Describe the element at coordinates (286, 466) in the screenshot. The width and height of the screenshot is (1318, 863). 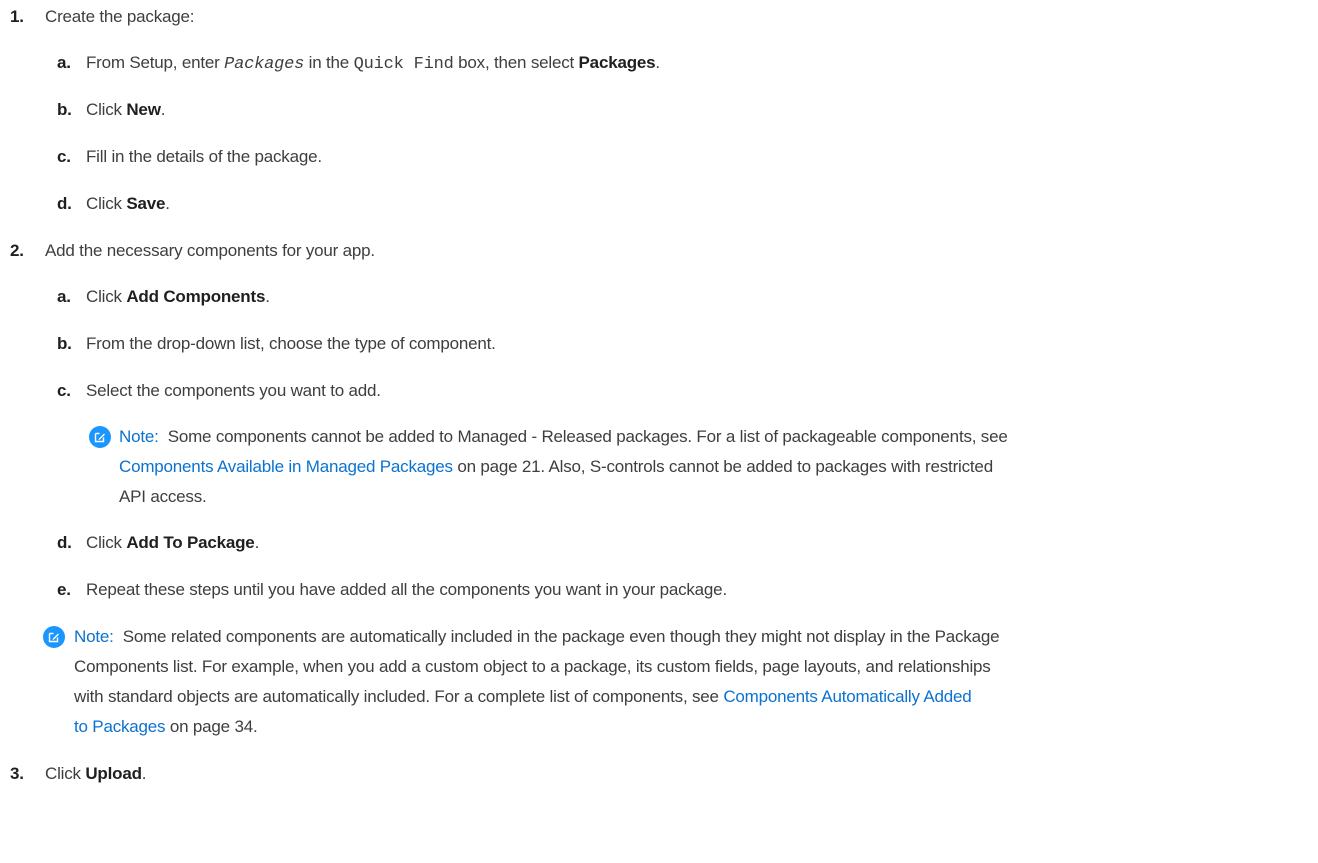
I see `link-components-available: Components Available in Managed Packages` at that location.